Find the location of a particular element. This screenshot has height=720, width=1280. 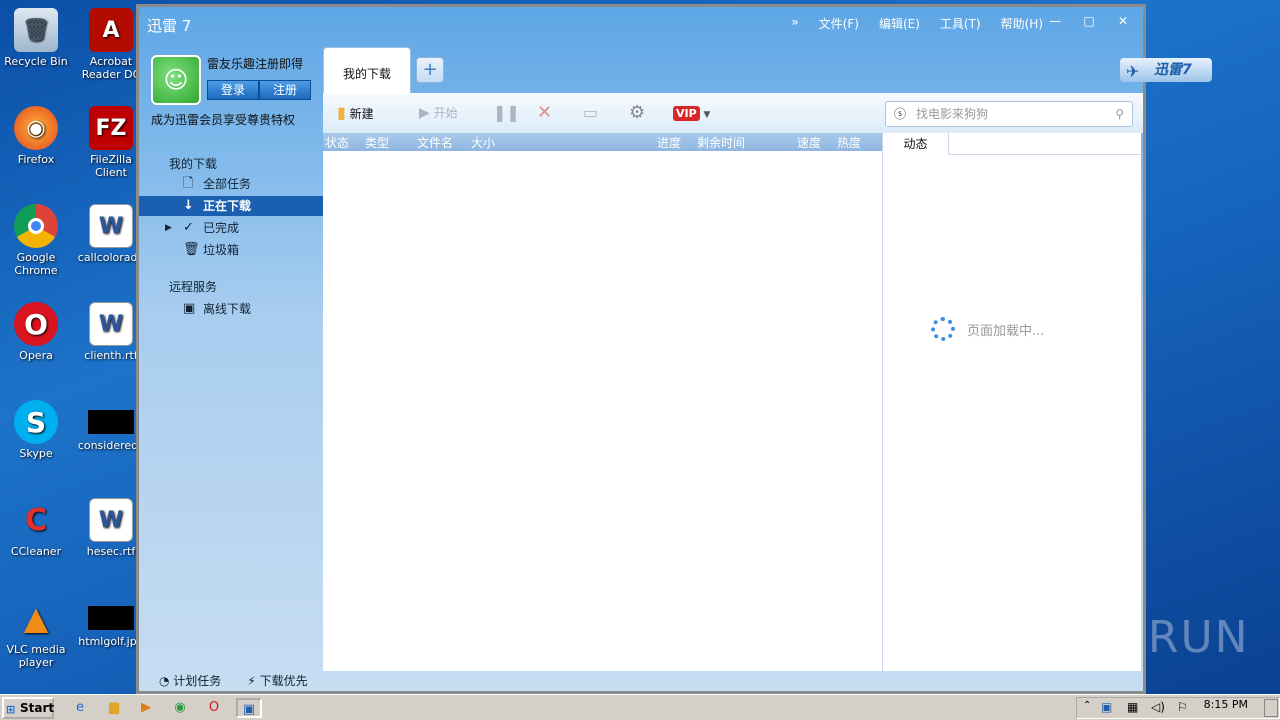

desktop-icon-chrome: Google Chrome is located at coordinates (36, 240).